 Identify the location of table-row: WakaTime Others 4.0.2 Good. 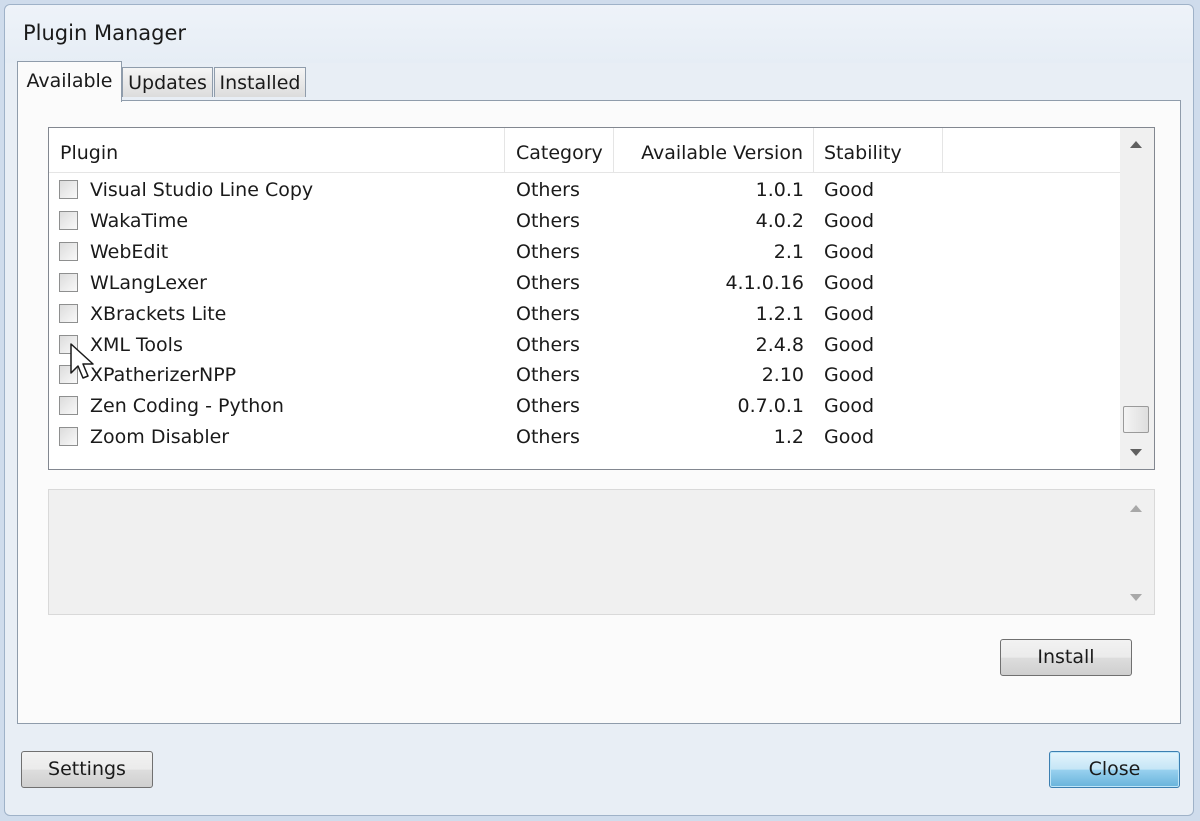
(585, 221).